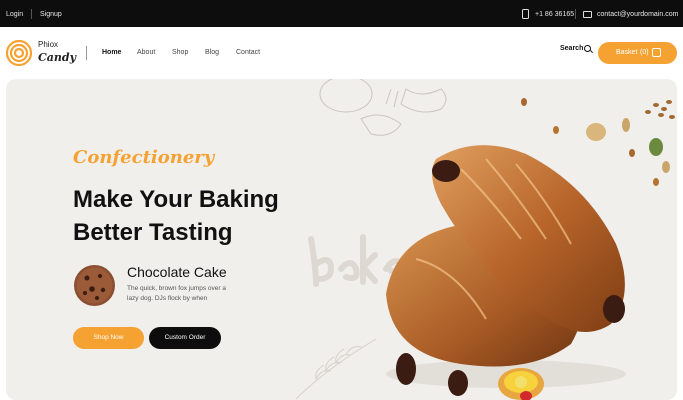 The height and width of the screenshot is (400, 683). I want to click on seeds-scatter-icon, so click(598, 142).